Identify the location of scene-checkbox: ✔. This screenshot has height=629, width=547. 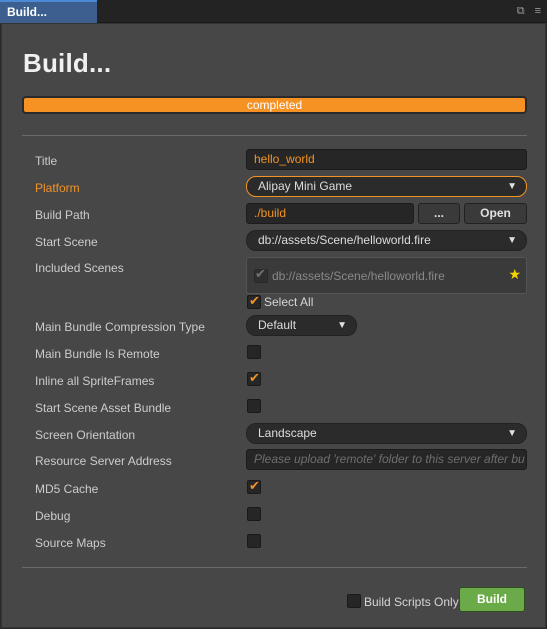
(261, 274).